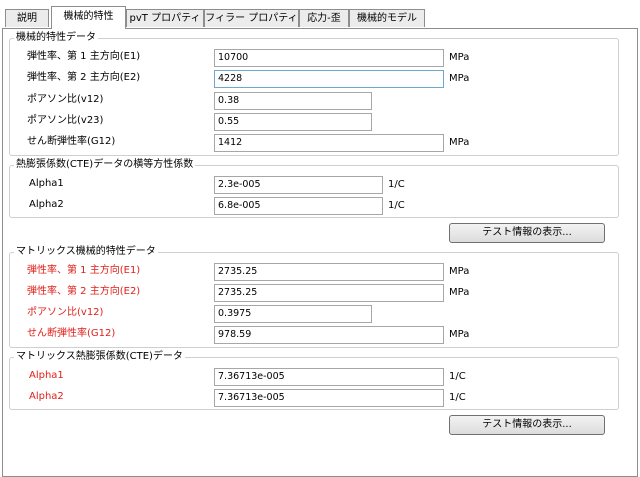 This screenshot has height=477, width=640. What do you see at coordinates (56, 38) in the screenshot?
I see `group-title: 機械的特性データ` at bounding box center [56, 38].